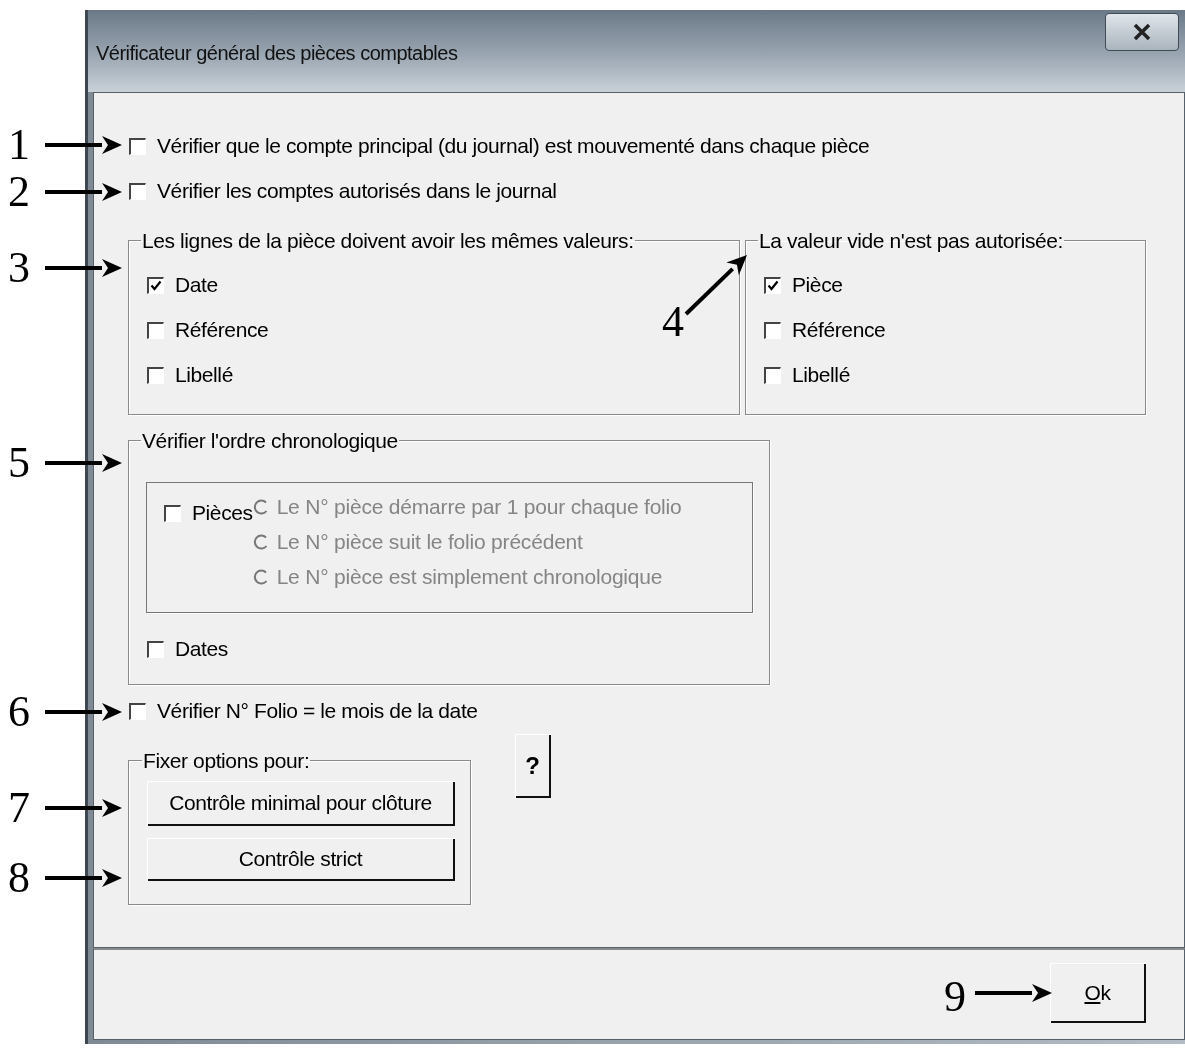 The width and height of the screenshot is (1185, 1050). Describe the element at coordinates (388, 240) in the screenshot. I see `group-title: Les lignes de la pièce doivent avoir les mêmes valeurs:` at that location.